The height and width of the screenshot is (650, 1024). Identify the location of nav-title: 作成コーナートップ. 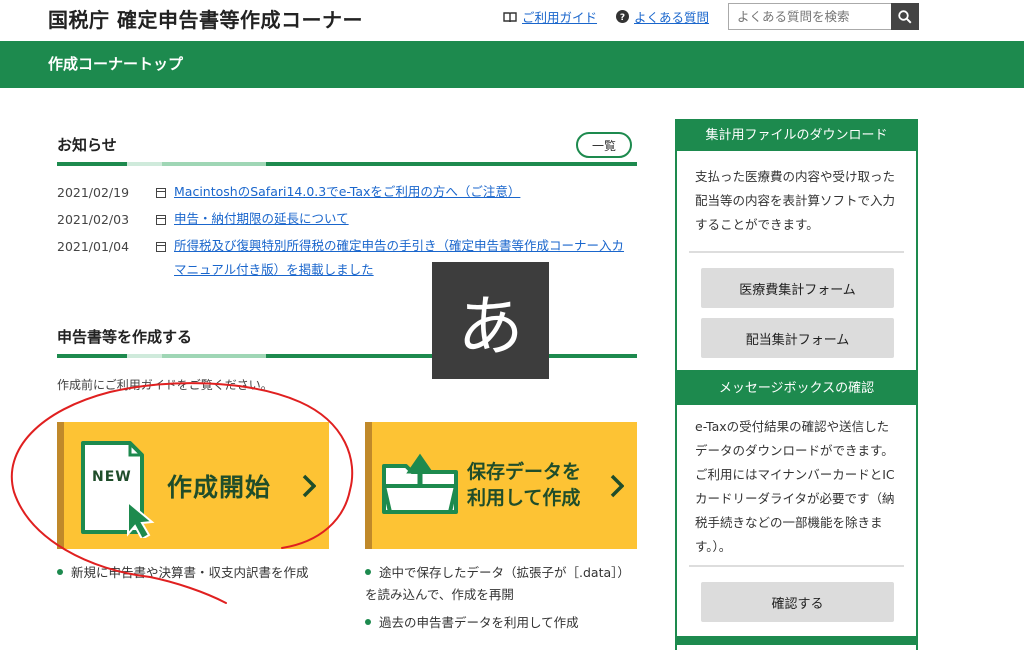
(116, 64).